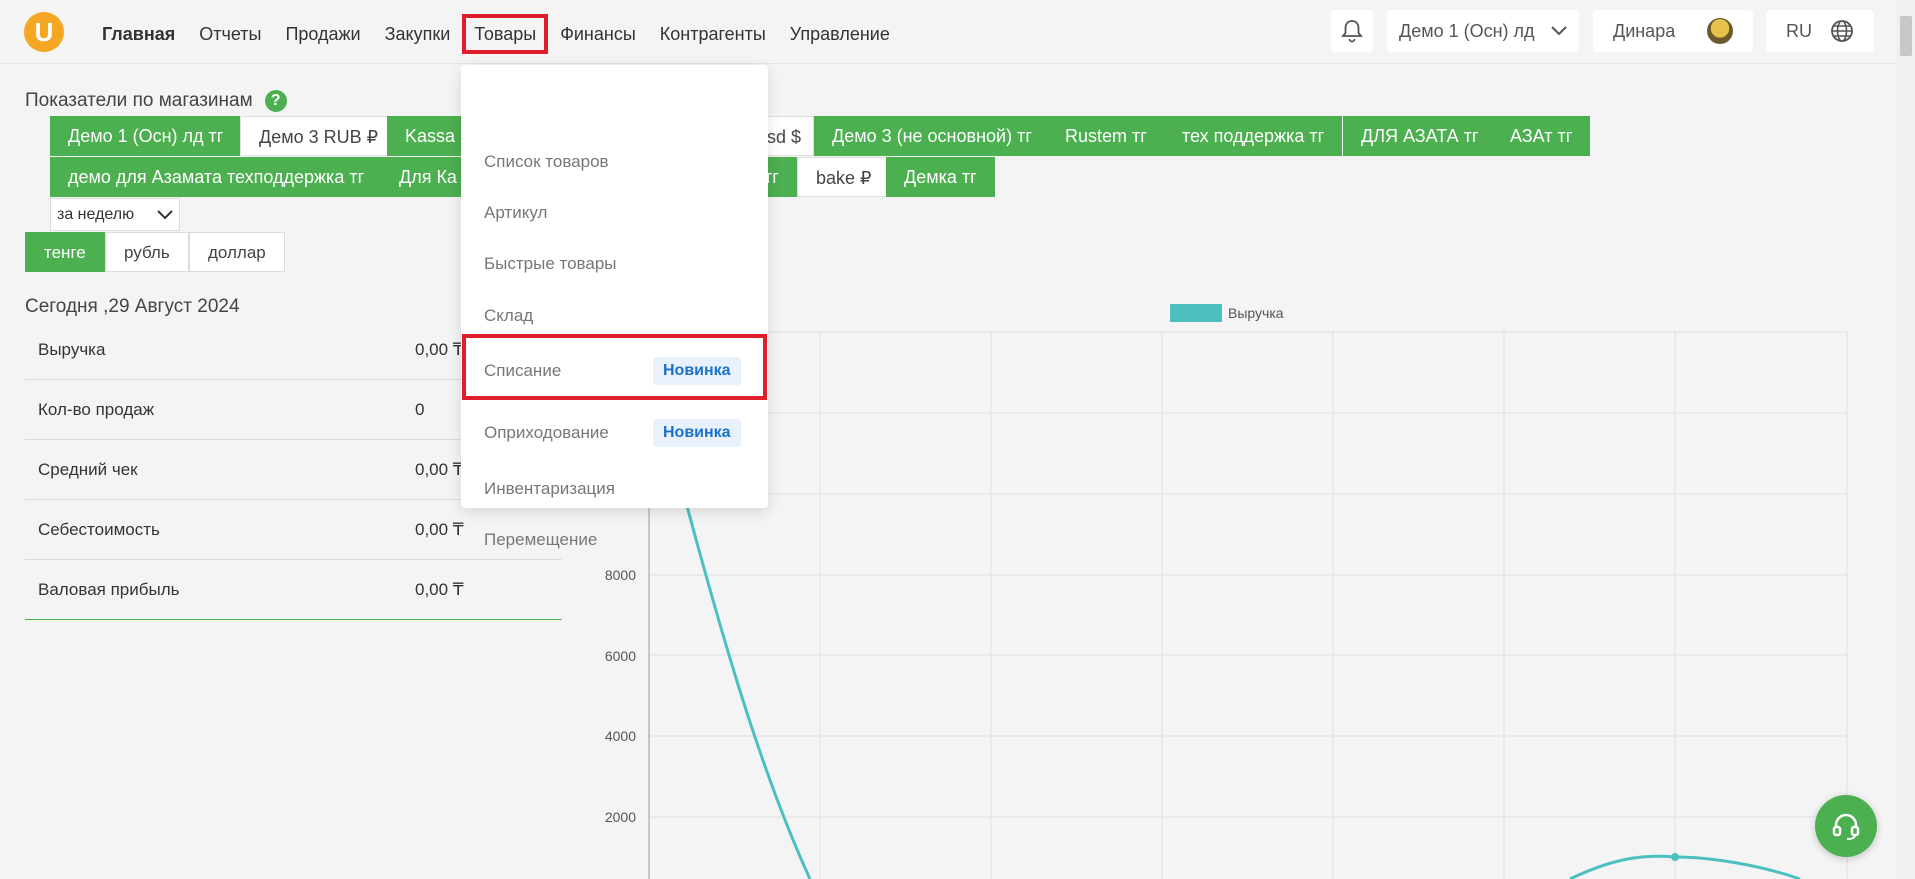 This screenshot has height=879, width=1915. I want to click on support-button, so click(1846, 826).